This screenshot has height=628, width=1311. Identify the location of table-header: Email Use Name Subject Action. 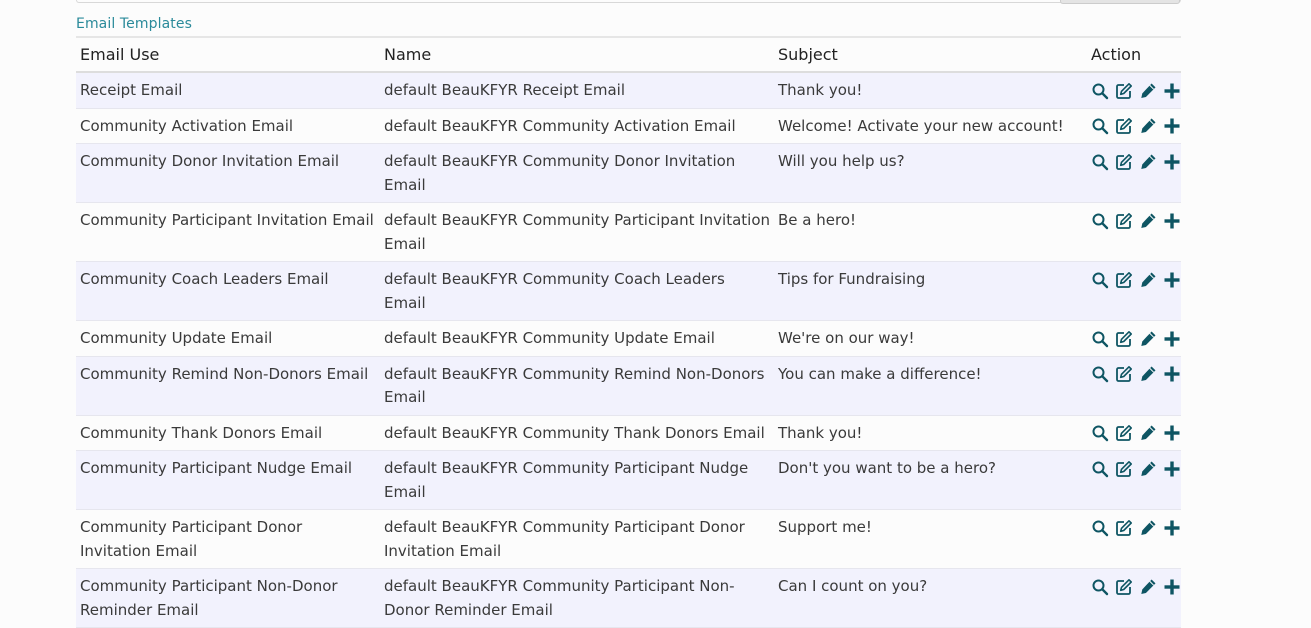
(628, 54).